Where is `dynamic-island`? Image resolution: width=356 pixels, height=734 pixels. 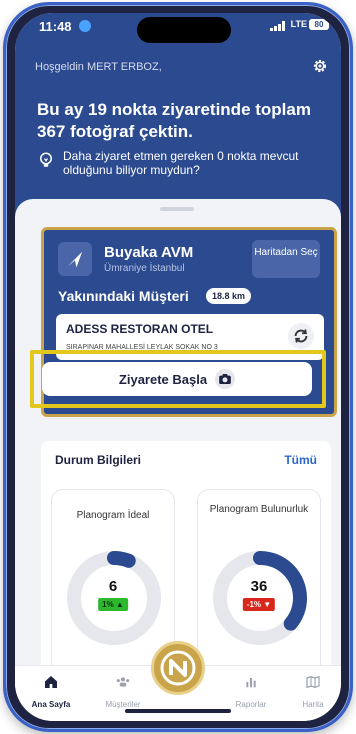 dynamic-island is located at coordinates (184, 30).